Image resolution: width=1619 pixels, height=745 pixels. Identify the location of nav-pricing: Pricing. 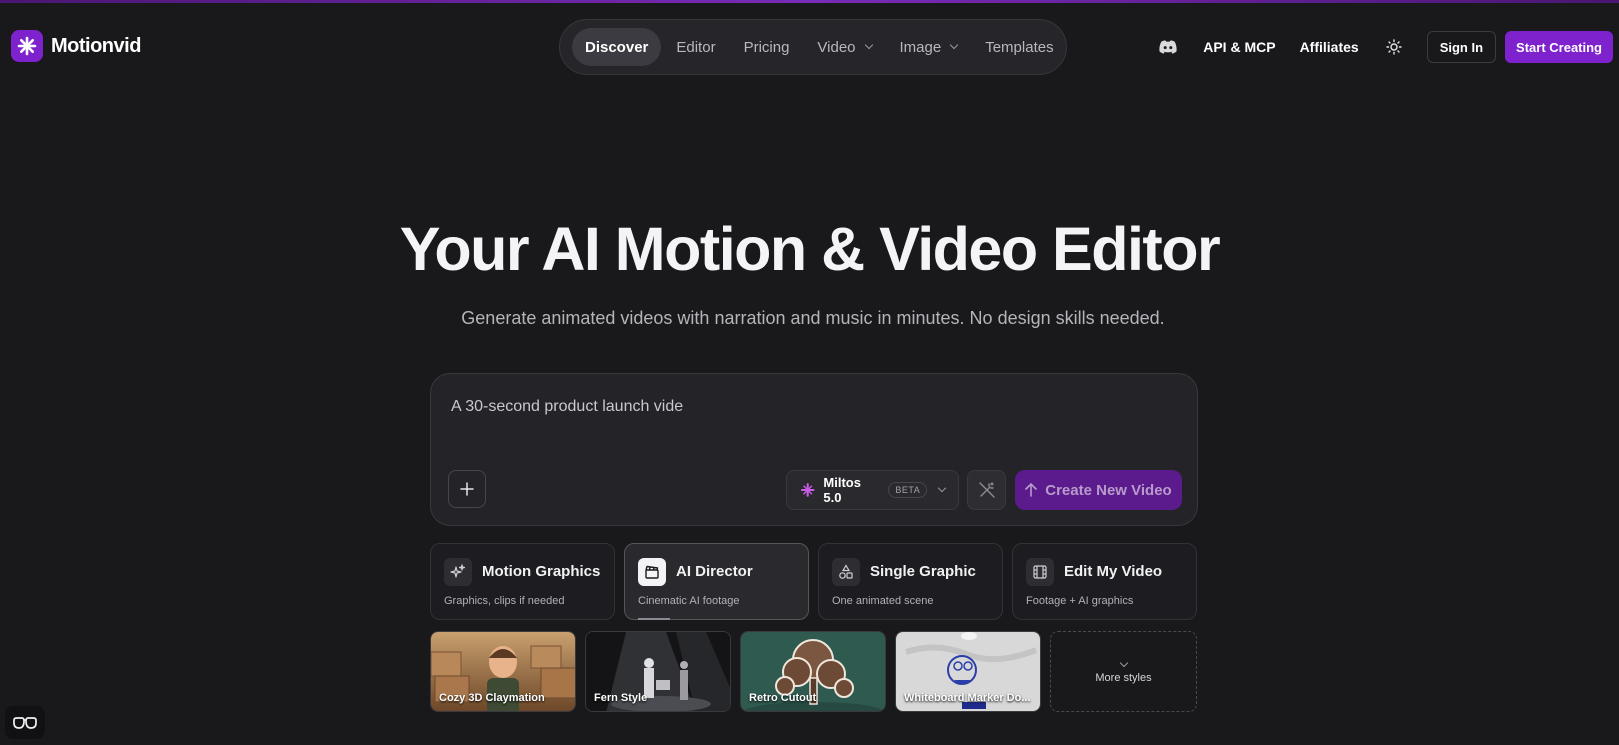
(767, 47).